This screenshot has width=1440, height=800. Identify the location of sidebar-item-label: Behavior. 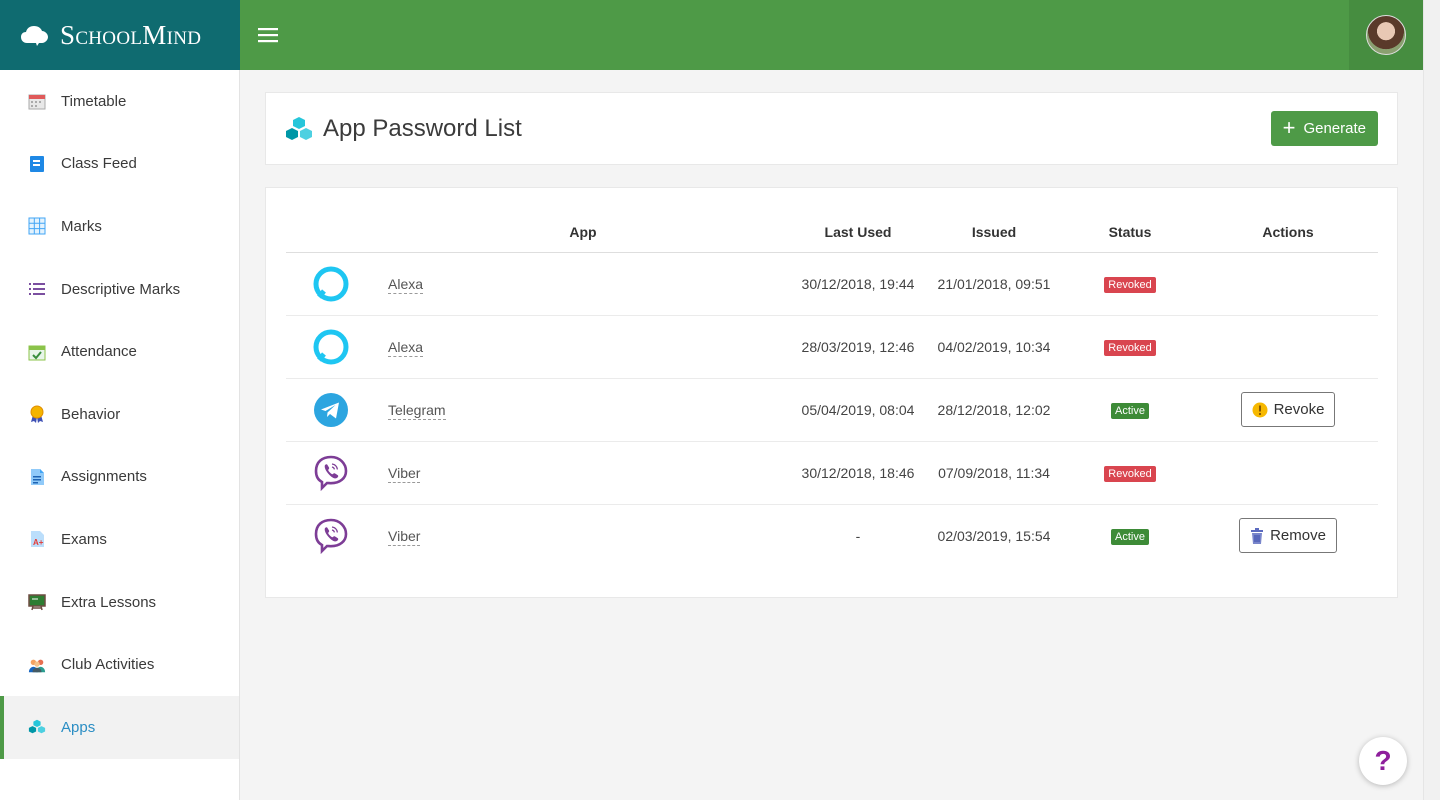
(91, 414).